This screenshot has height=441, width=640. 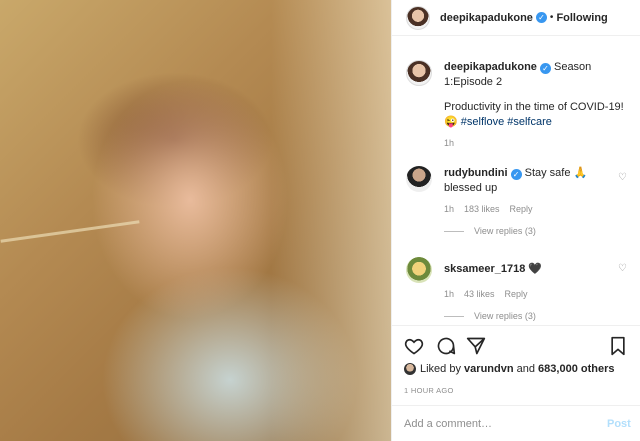 I want to click on caption-text: Productivity in the time of COVID-19!, so click(x=534, y=107).